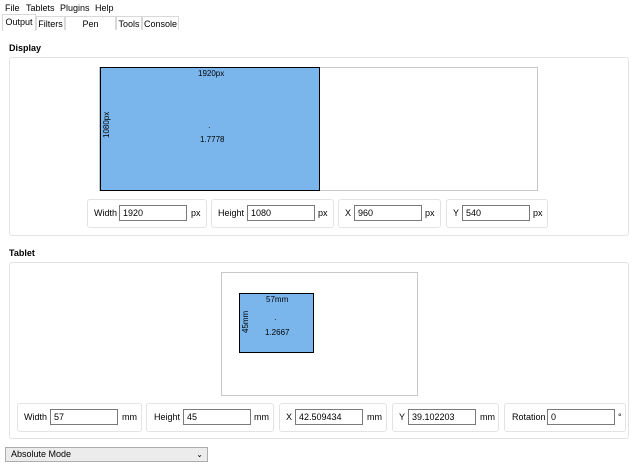 This screenshot has height=469, width=640. Describe the element at coordinates (275, 319) in the screenshot. I see `tablet-center-marker: ·` at that location.